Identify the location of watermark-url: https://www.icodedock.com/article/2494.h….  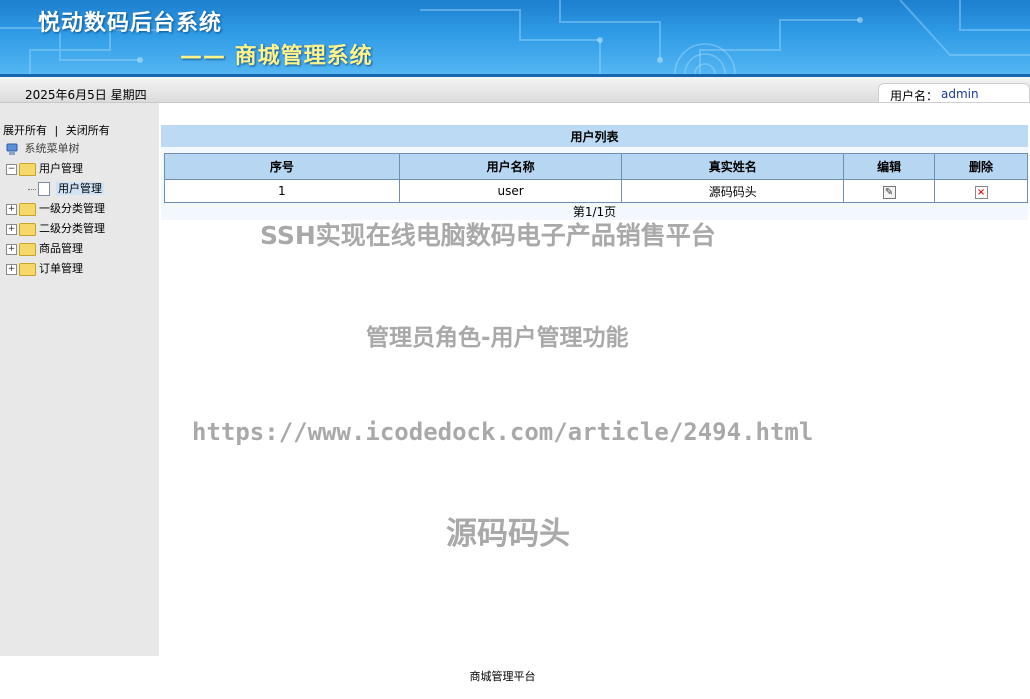
(503, 432).